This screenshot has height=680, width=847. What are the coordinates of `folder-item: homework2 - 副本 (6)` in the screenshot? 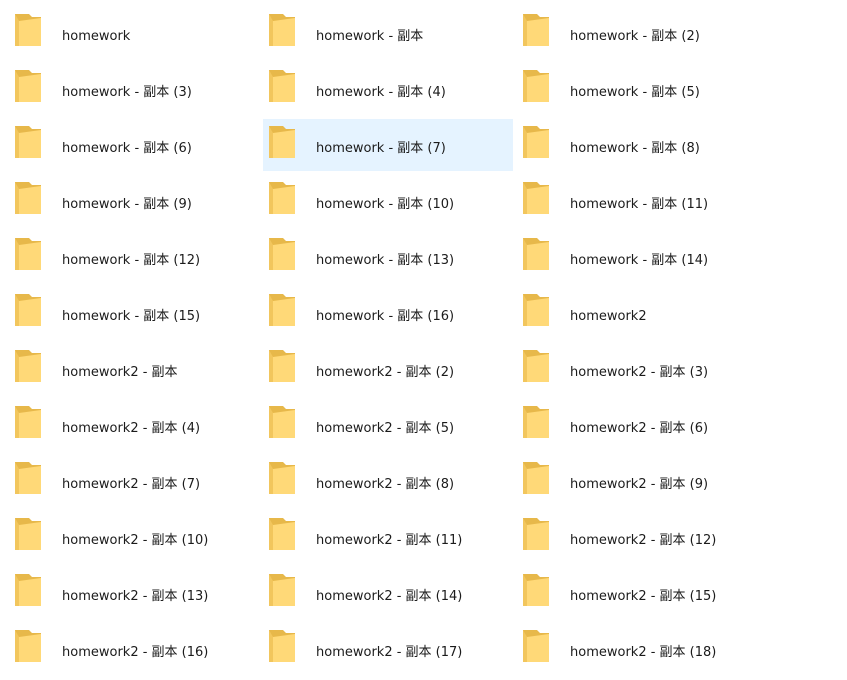 It's located at (642, 425).